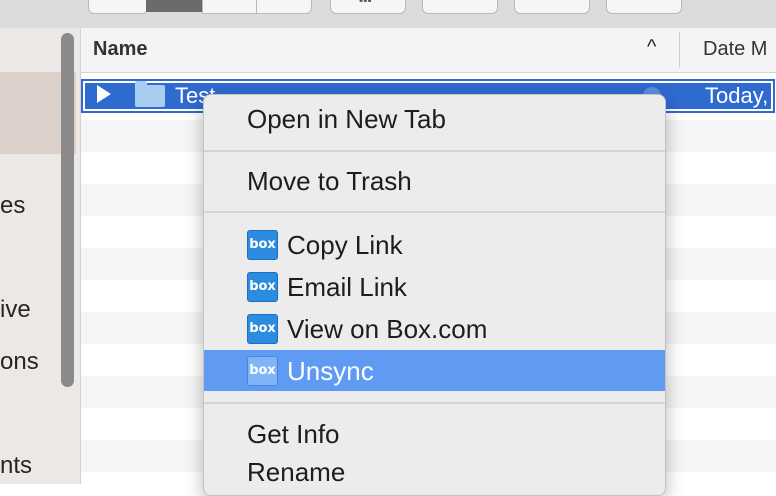  Describe the element at coordinates (12, 206) in the screenshot. I see `sidebar-item-1: es` at that location.